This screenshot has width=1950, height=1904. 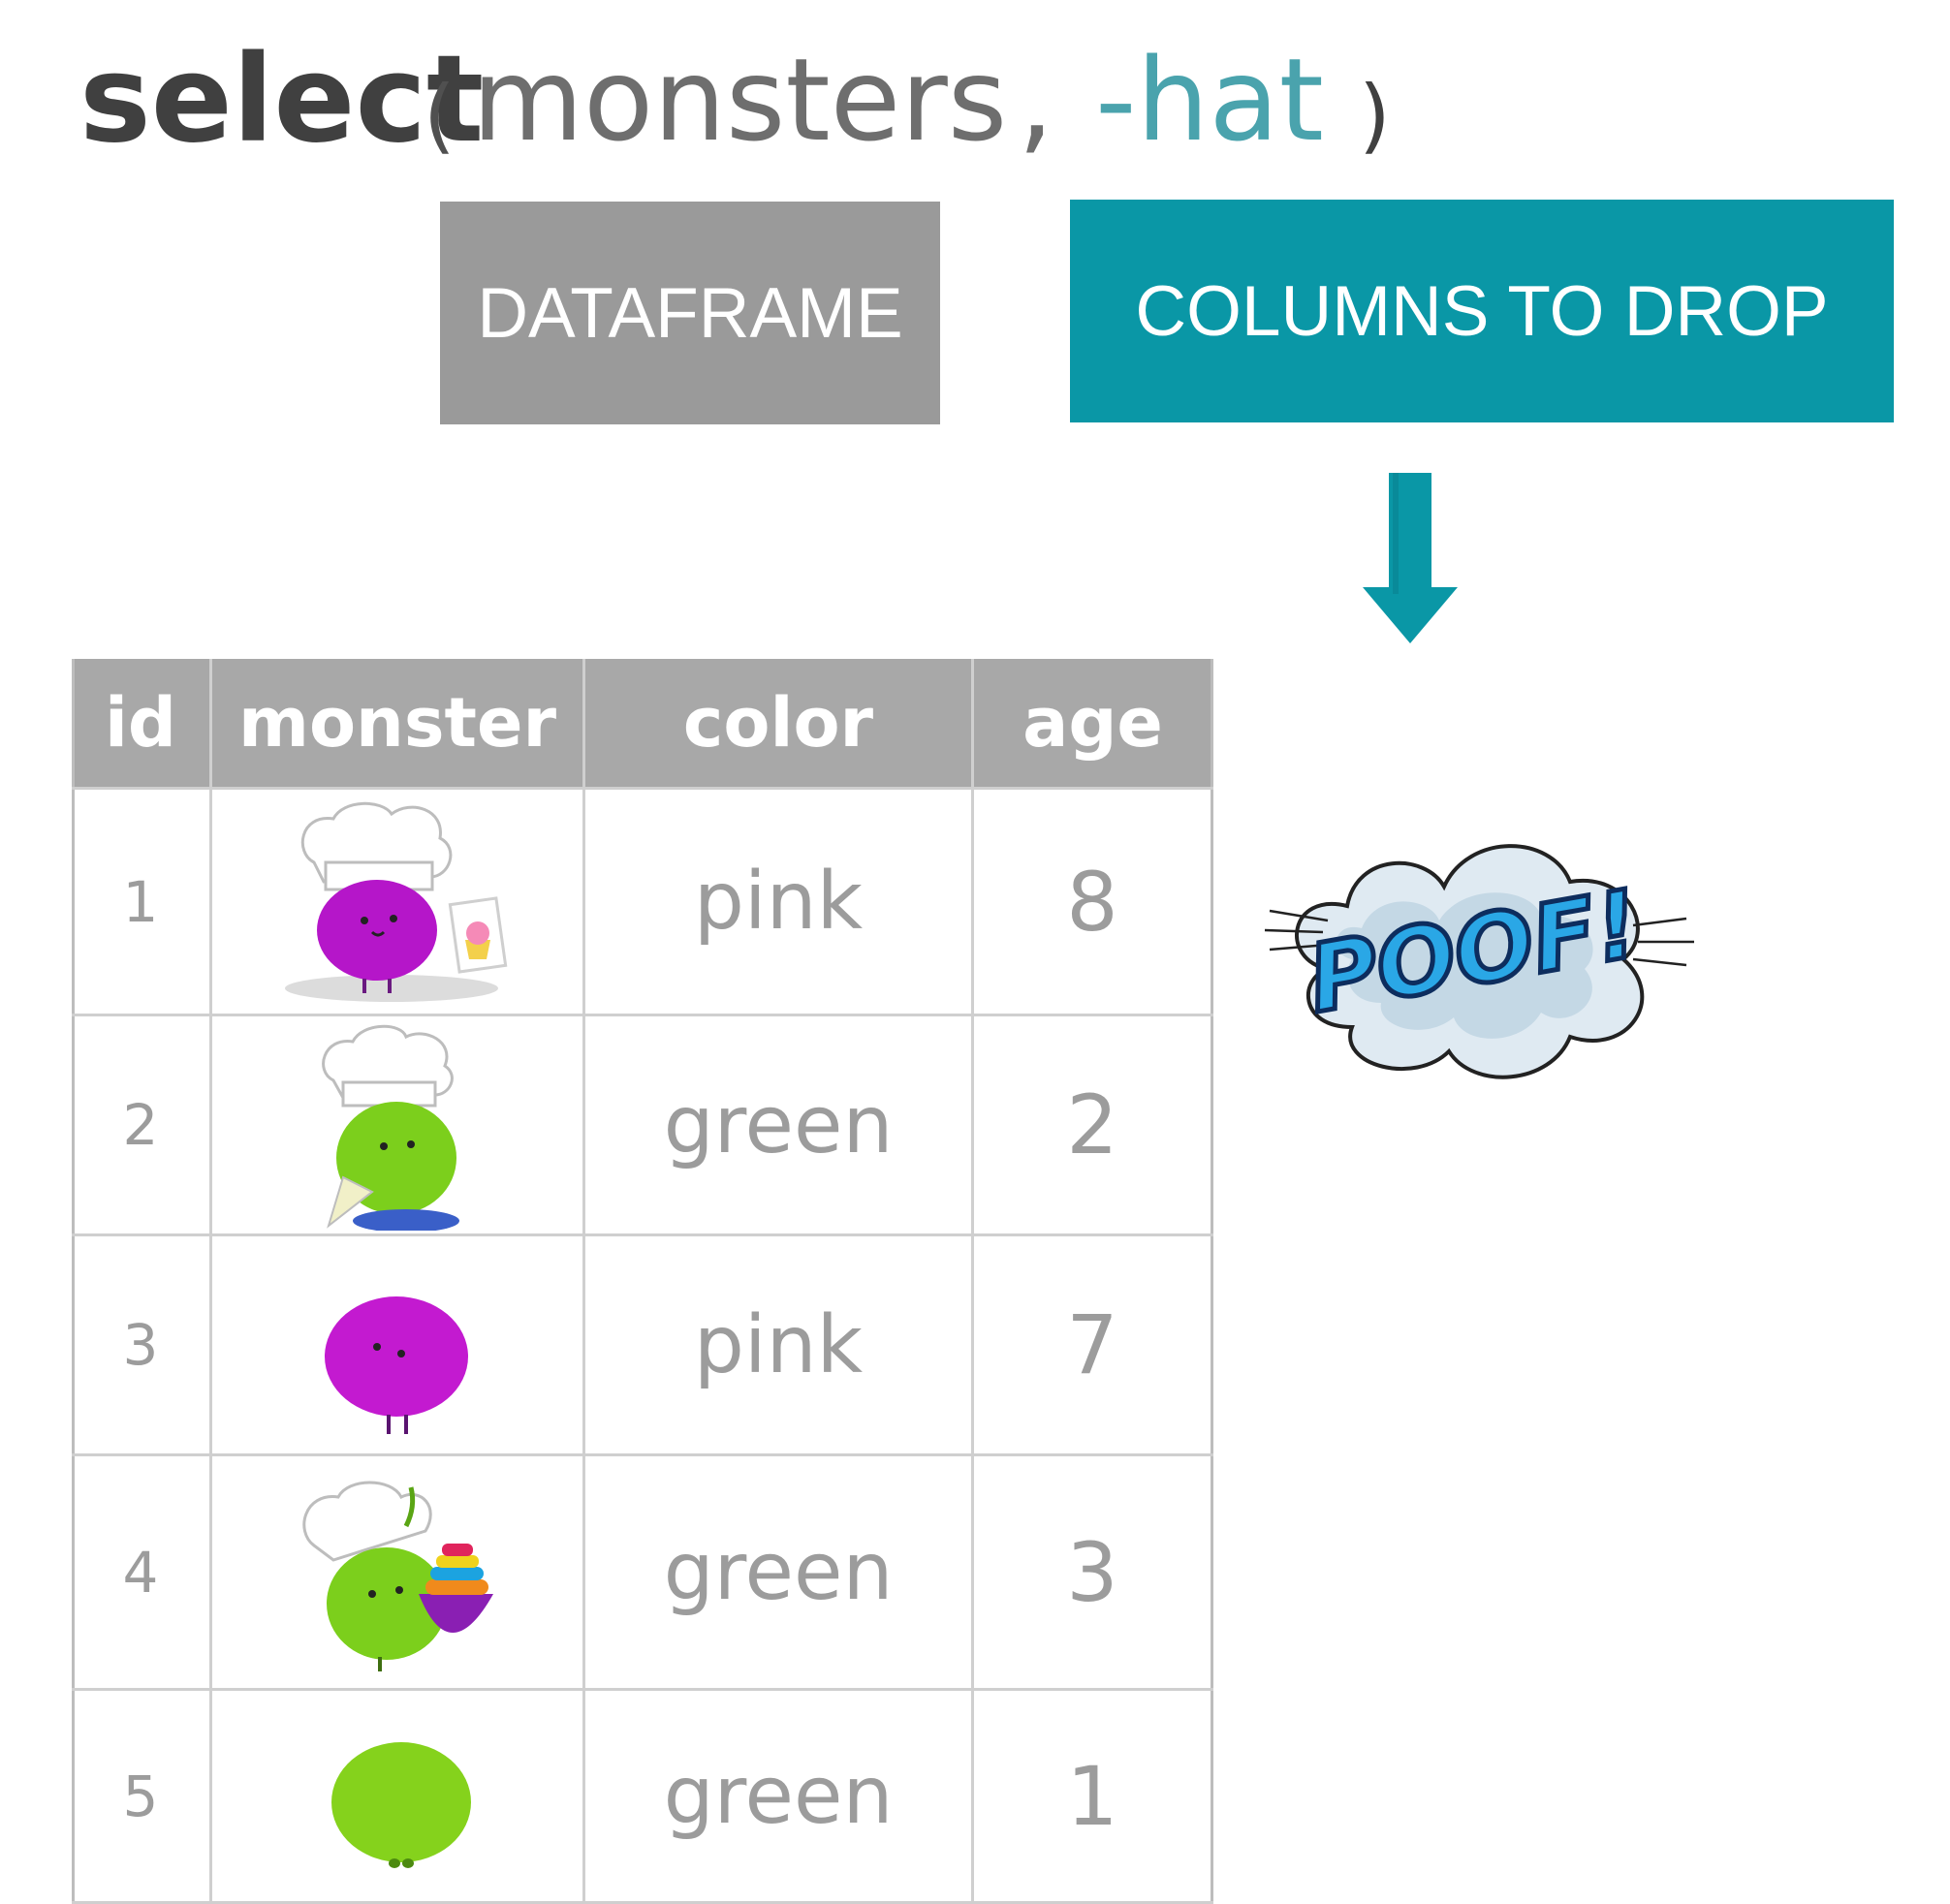 What do you see at coordinates (390, 1128) in the screenshot?
I see `green-chef-monster-with-piping-bag-icon` at bounding box center [390, 1128].